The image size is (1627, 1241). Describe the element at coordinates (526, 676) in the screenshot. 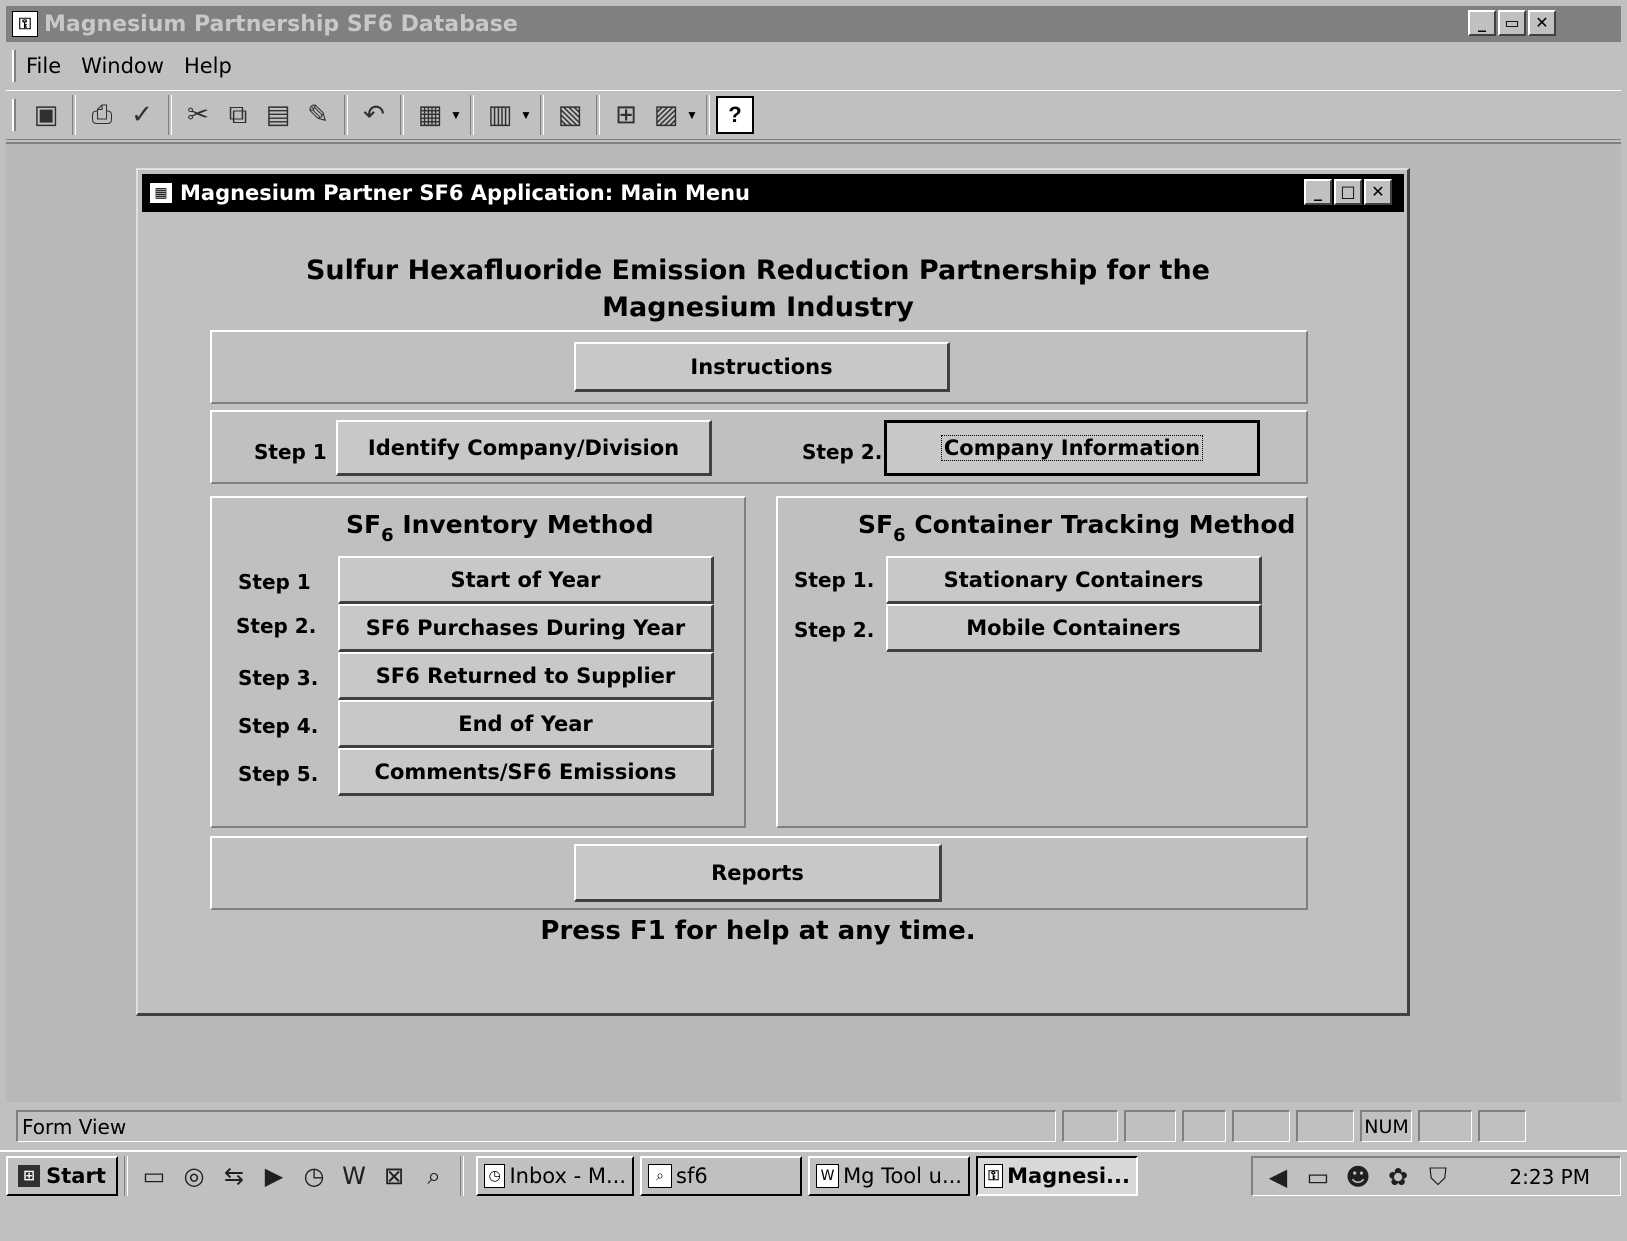

I see `sf6-returned-button: SF6 Returned to Supplier` at that location.